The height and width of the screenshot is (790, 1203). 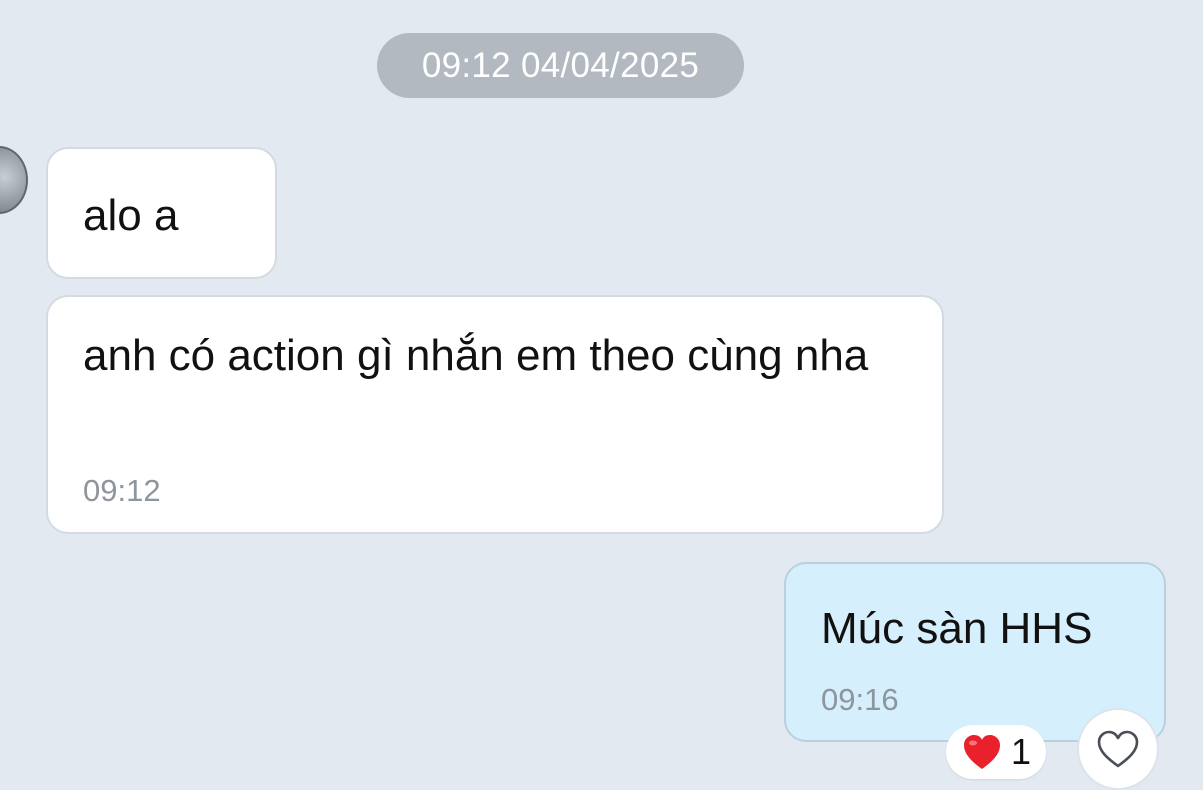 I want to click on heart-emoji-icon, so click(x=981, y=752).